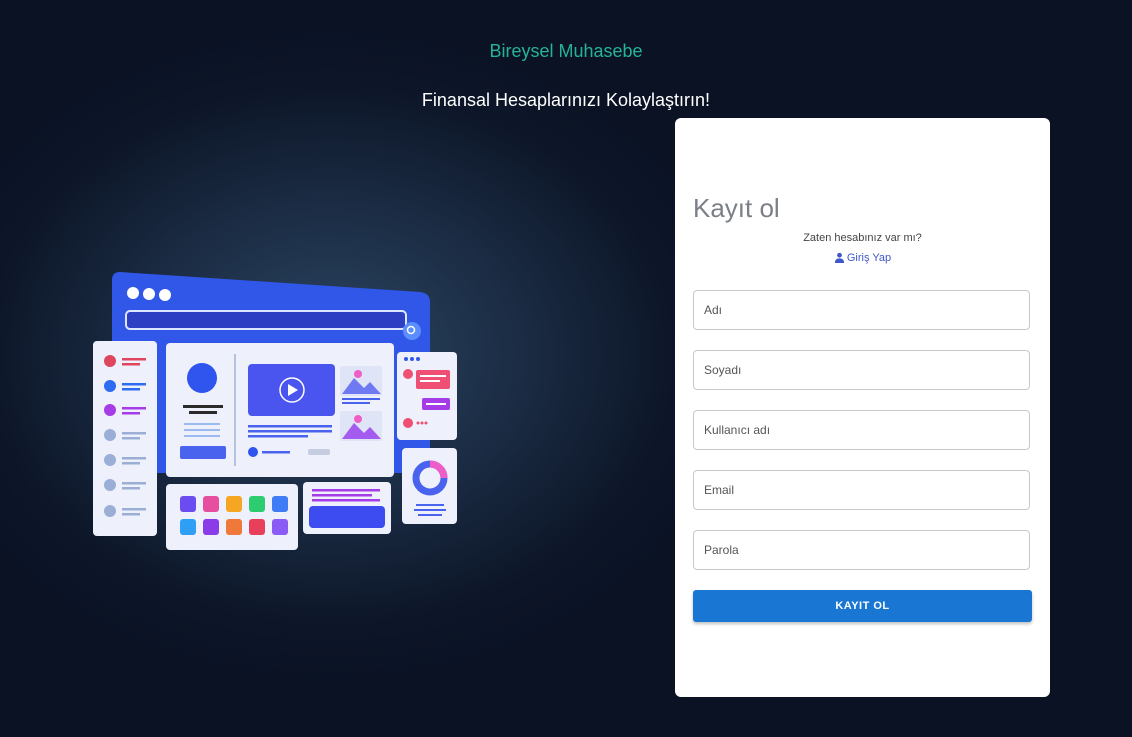  I want to click on password-field, so click(861, 550).